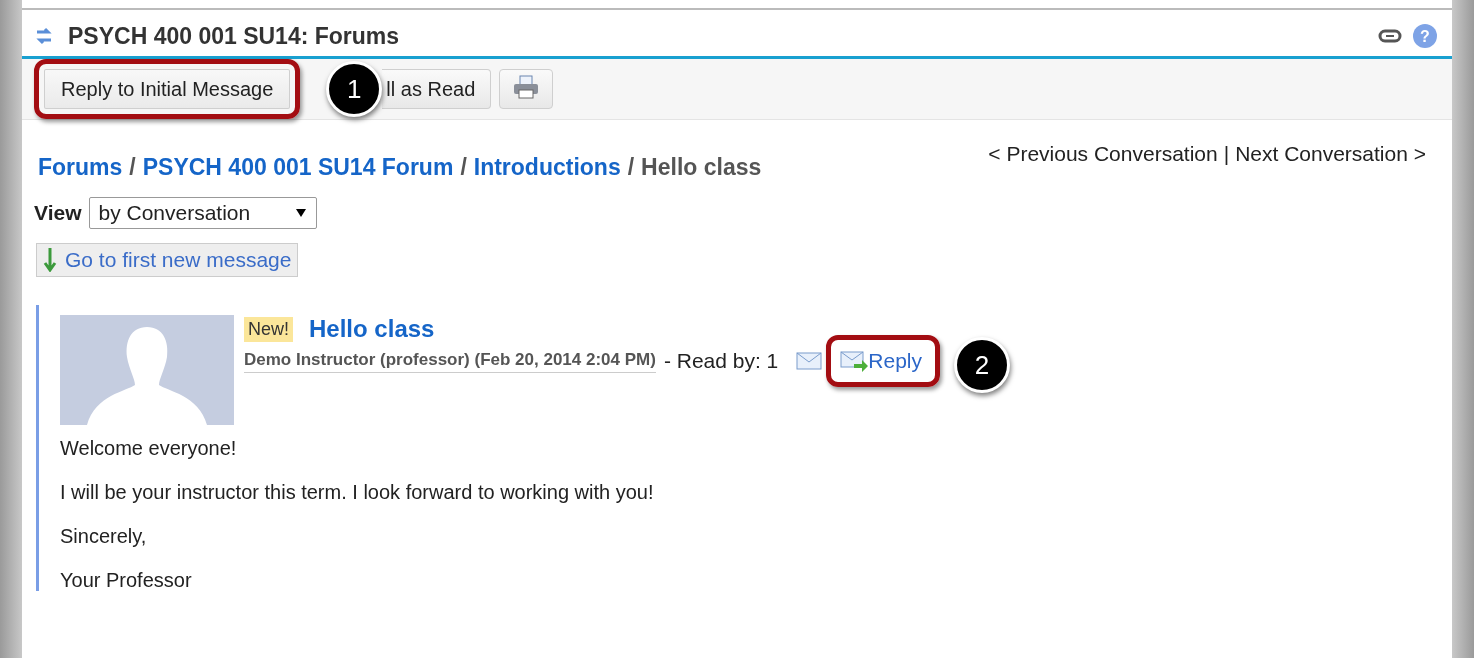  I want to click on message-paragraph: Welcome everyone!, so click(149, 448).